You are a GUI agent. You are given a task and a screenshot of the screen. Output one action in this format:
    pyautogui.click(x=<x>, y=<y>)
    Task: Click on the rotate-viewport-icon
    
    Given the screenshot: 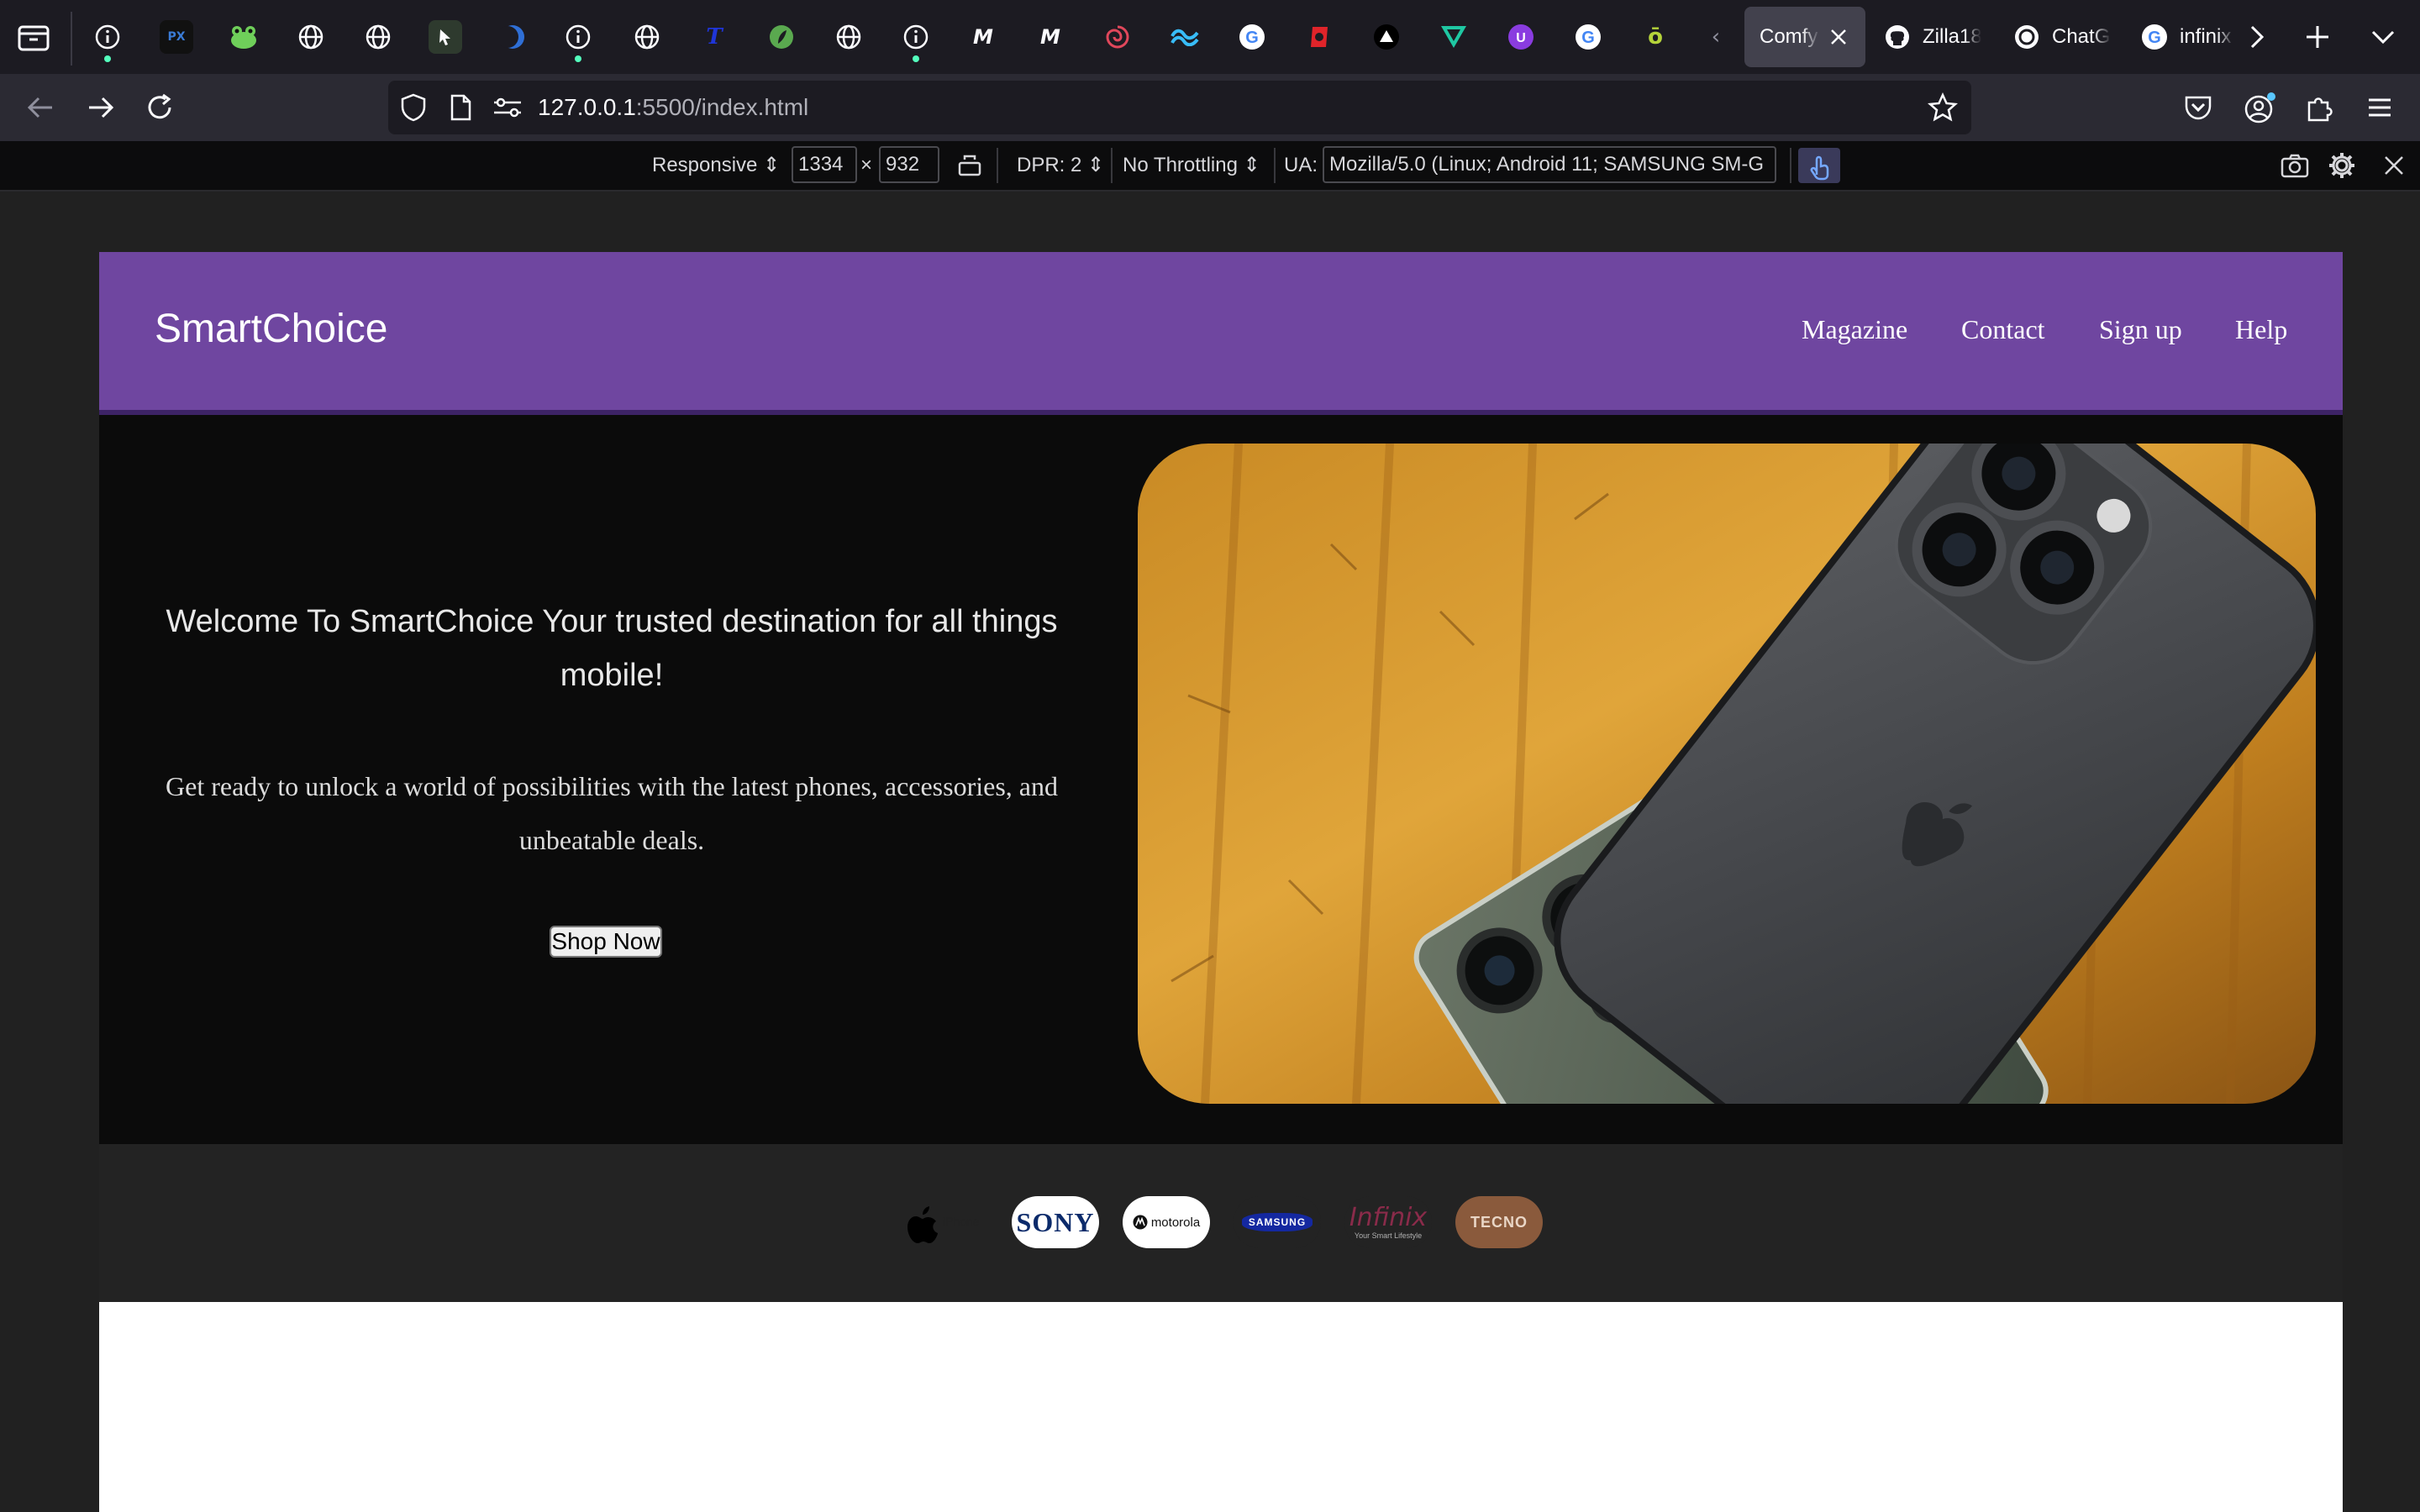 What is the action you would take?
    pyautogui.click(x=969, y=164)
    